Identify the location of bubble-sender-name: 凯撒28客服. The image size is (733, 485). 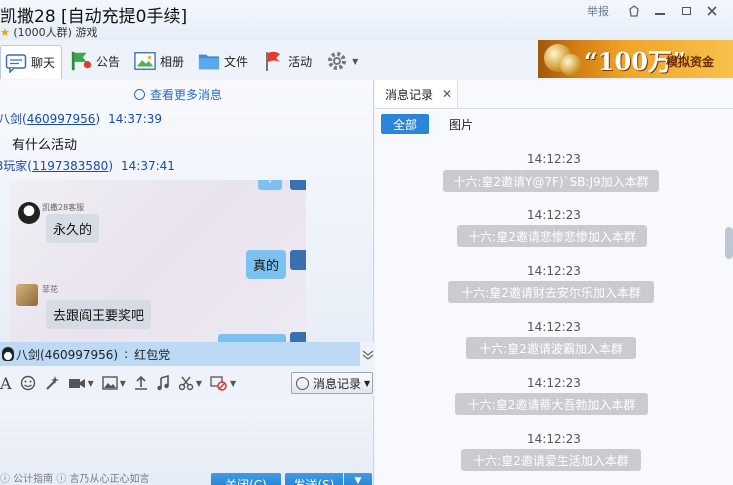
(63, 207).